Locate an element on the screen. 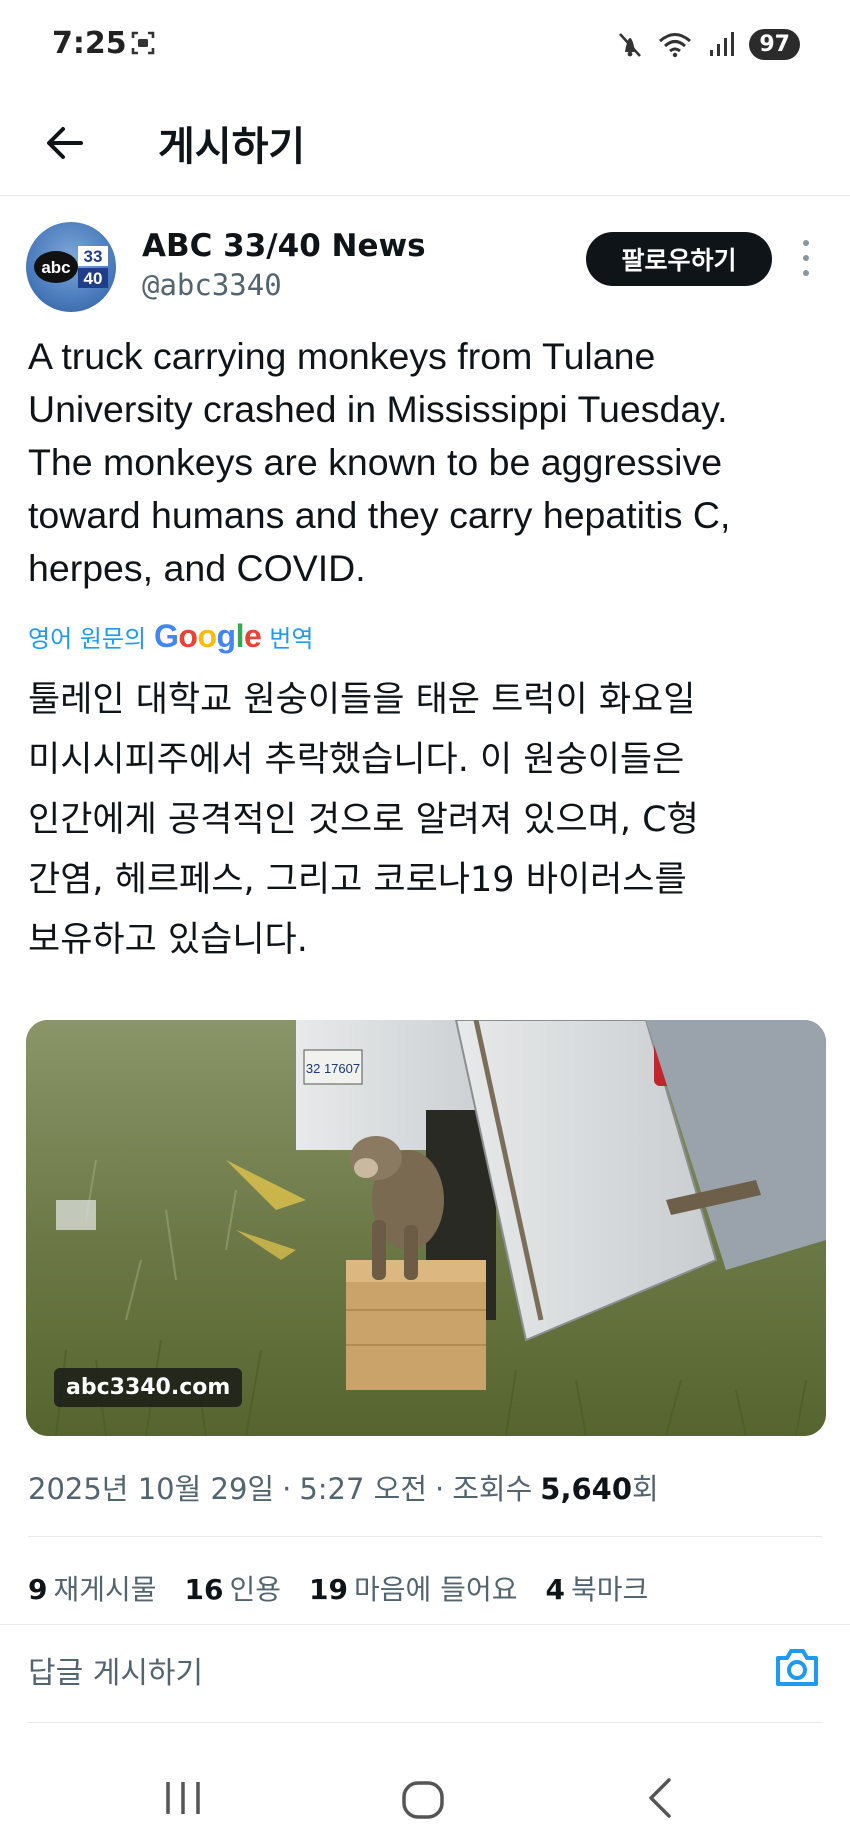  mute-icon is located at coordinates (630, 45).